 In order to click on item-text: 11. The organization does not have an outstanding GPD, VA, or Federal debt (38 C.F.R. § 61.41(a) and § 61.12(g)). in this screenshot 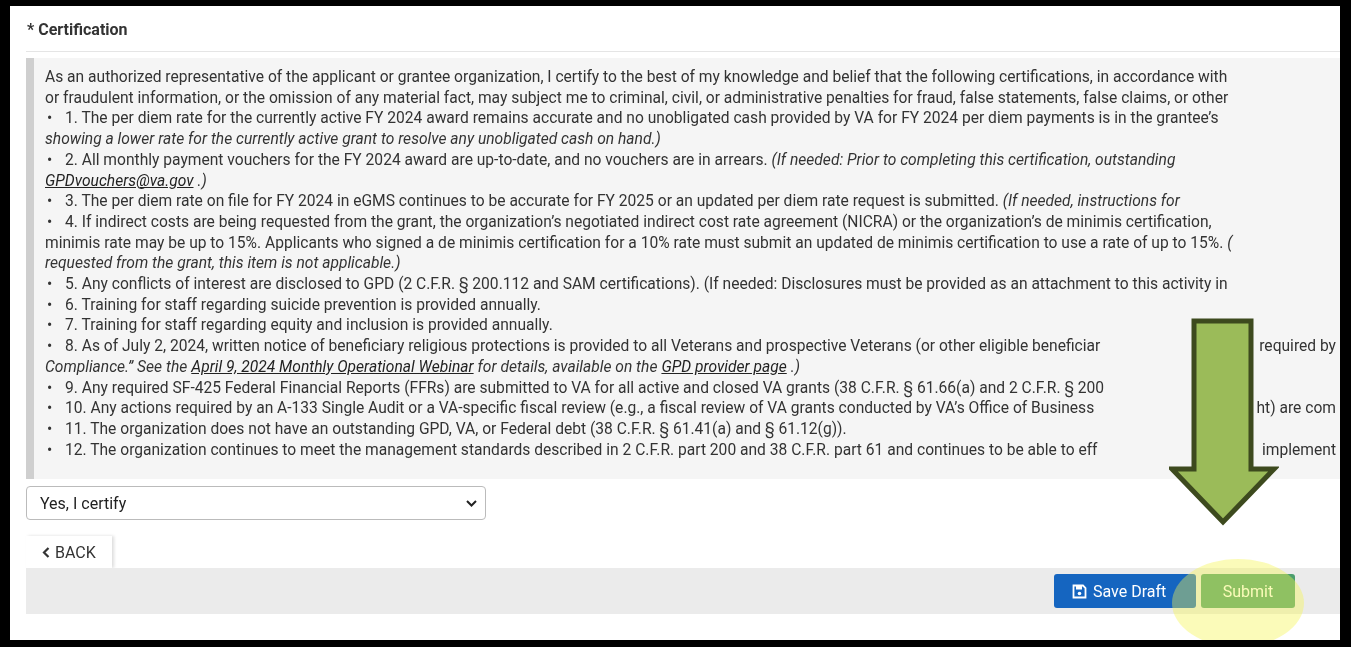, I will do `click(456, 429)`.